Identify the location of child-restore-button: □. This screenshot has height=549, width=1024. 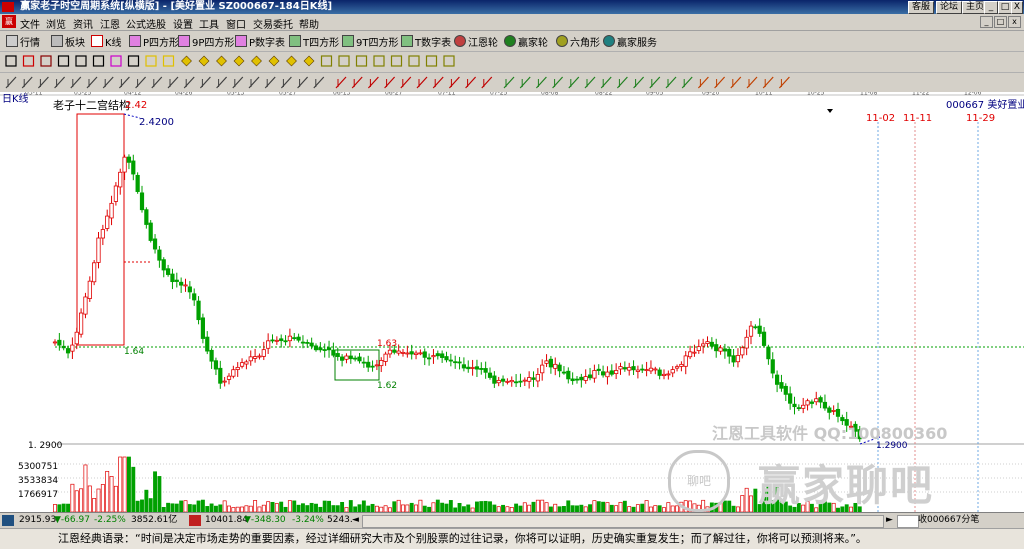
(1000, 22).